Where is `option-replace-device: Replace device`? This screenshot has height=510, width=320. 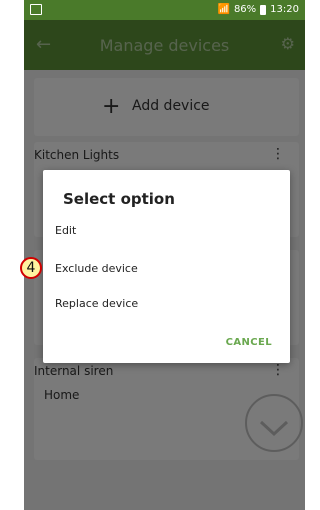
option-replace-device: Replace device is located at coordinates (96, 303).